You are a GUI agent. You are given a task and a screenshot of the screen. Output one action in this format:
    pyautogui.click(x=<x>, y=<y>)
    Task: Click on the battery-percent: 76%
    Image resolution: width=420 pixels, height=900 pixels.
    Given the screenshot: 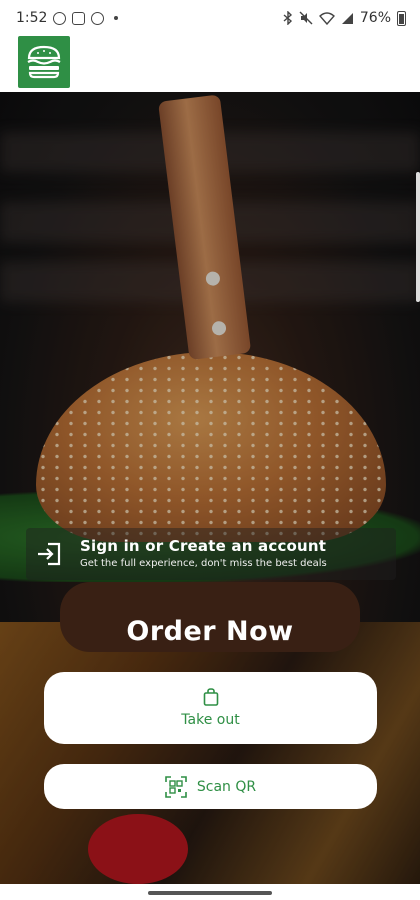 What is the action you would take?
    pyautogui.click(x=375, y=18)
    